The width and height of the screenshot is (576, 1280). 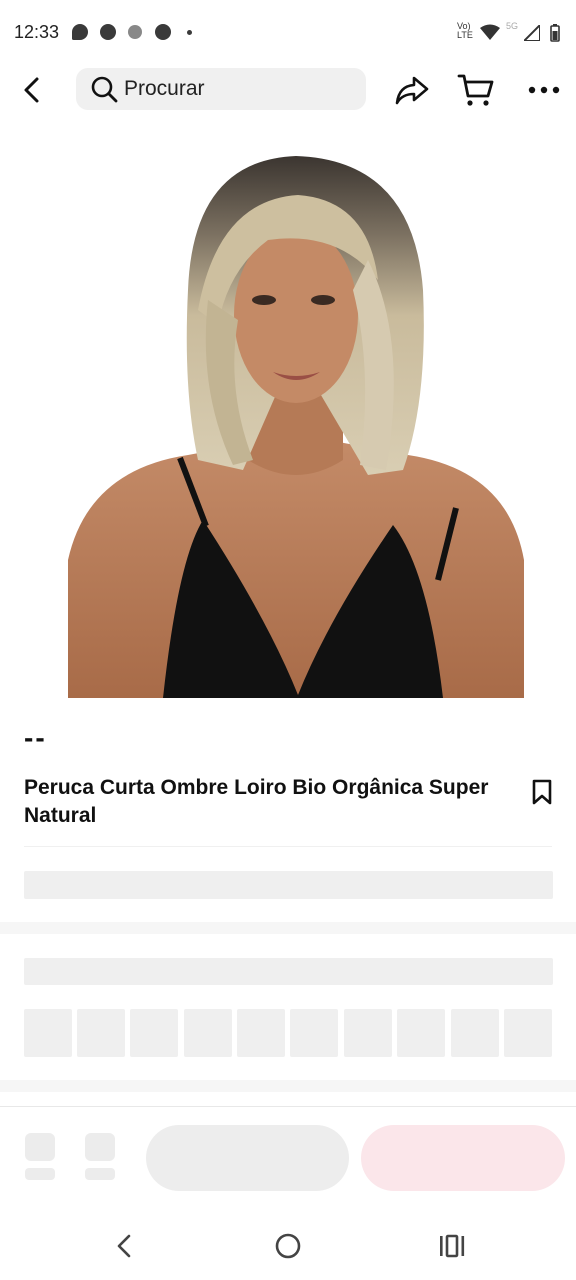 I want to click on signal-label: 5G, so click(x=512, y=26).